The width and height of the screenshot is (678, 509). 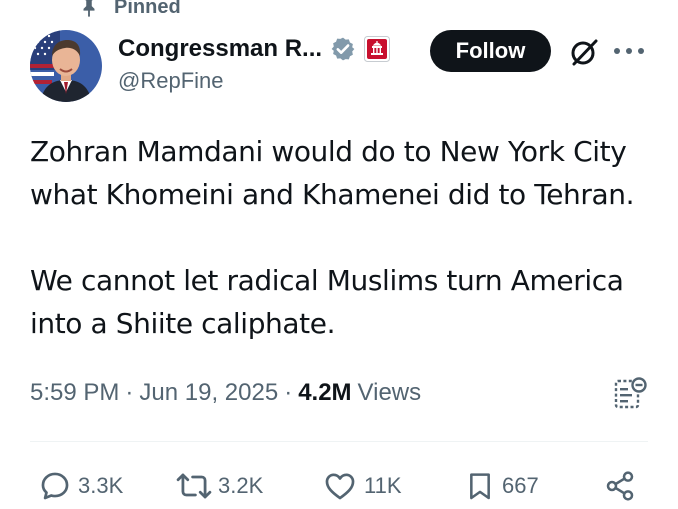 I want to click on author-handle: @RepFine, so click(x=171, y=81).